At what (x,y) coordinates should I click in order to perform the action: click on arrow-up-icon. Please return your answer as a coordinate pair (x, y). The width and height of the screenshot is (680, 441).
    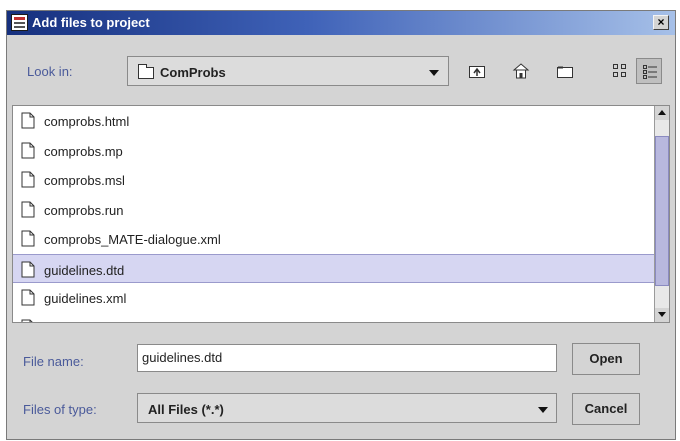
    Looking at the image, I should click on (662, 112).